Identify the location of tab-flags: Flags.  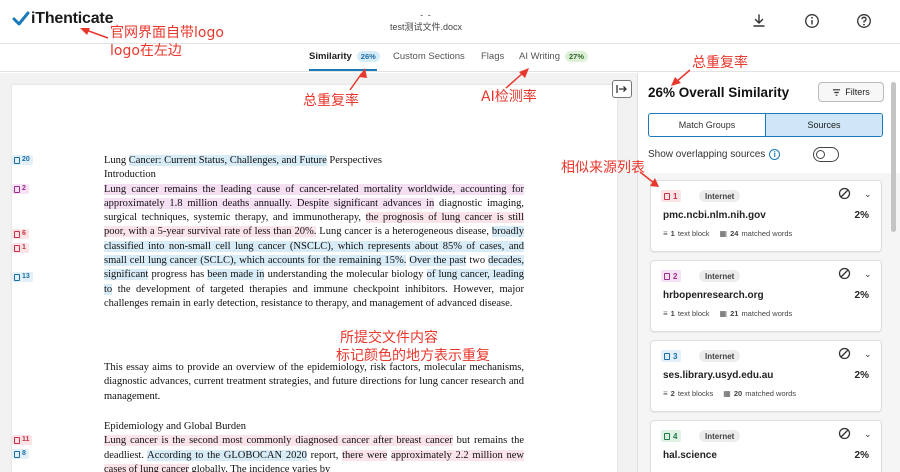
(492, 56).